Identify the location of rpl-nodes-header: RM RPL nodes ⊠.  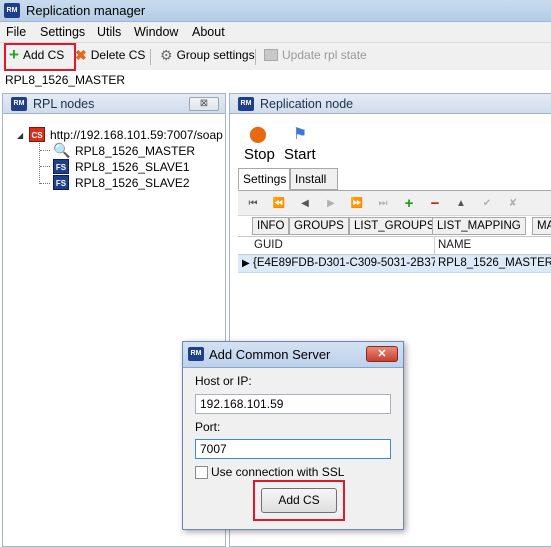
(114, 104).